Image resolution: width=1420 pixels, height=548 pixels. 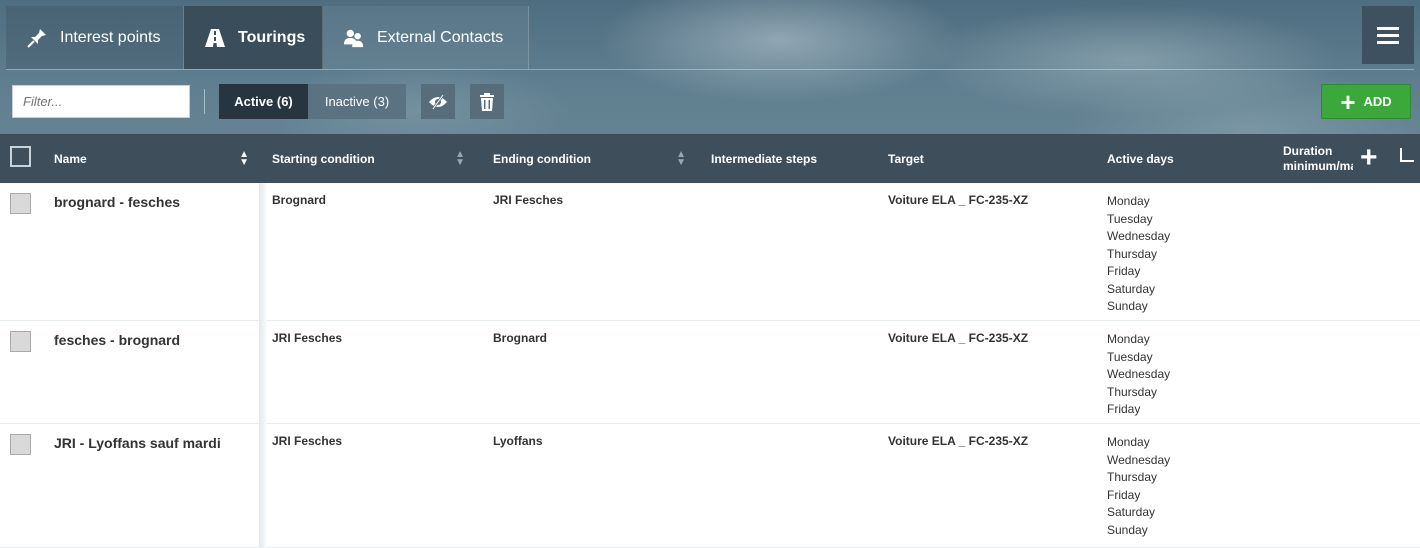 I want to click on row-name: JRI - Lyoffans sauf mardi, so click(x=137, y=443).